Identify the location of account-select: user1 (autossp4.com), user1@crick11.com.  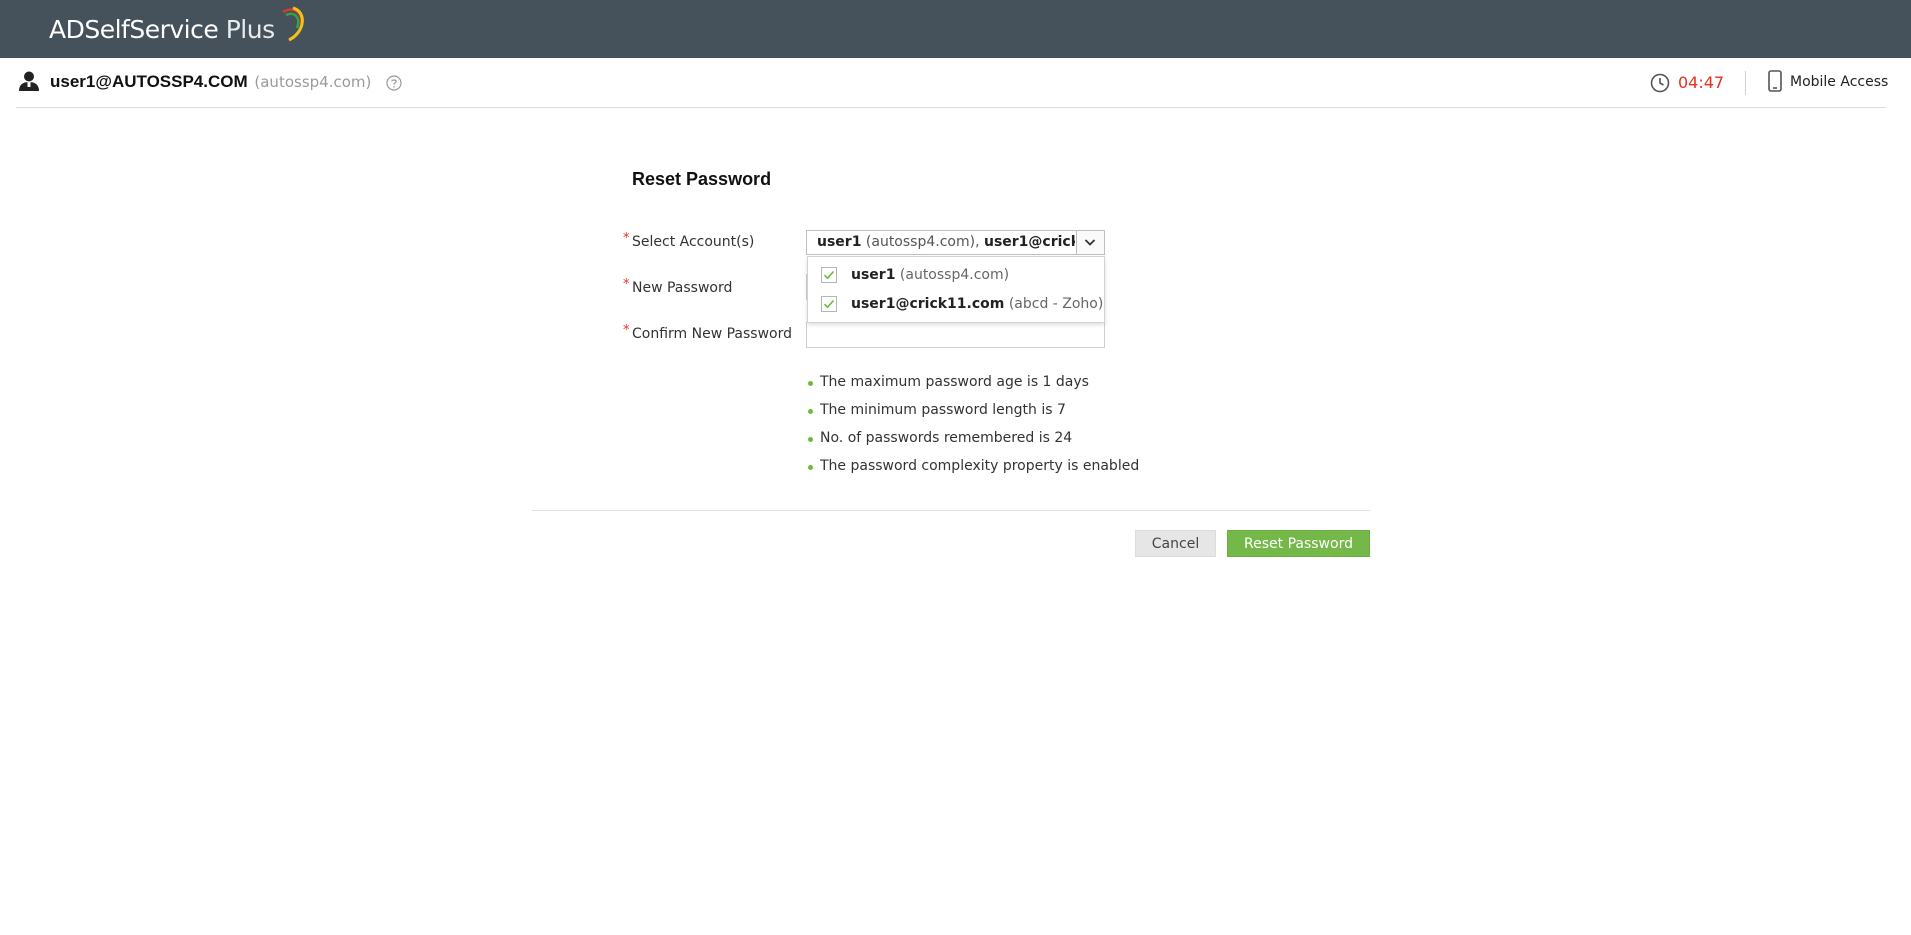
(955, 242).